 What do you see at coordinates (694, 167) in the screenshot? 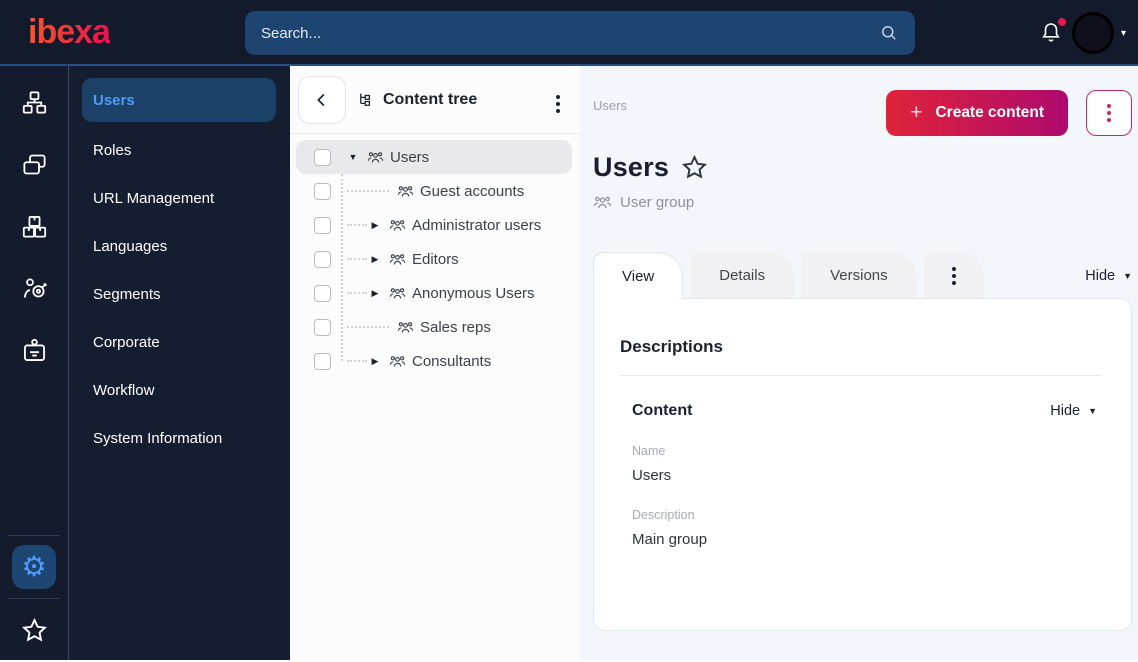
I see `bookmark-star-icon` at bounding box center [694, 167].